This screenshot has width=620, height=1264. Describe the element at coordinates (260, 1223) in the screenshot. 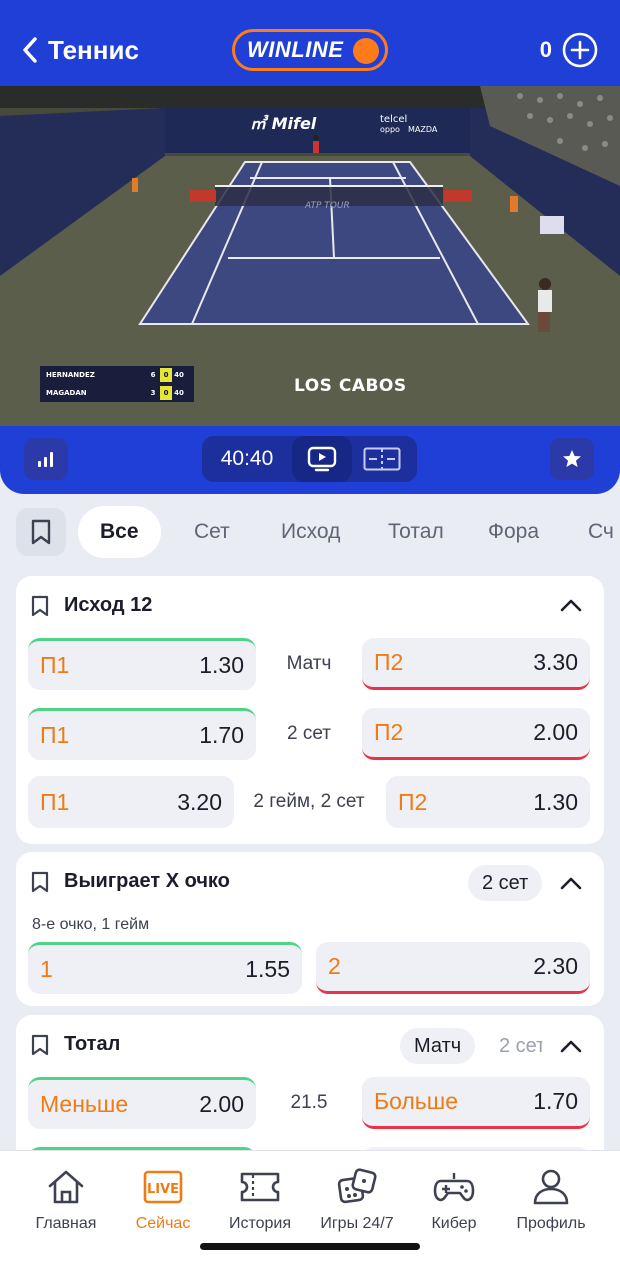

I see `nav-label: История` at that location.